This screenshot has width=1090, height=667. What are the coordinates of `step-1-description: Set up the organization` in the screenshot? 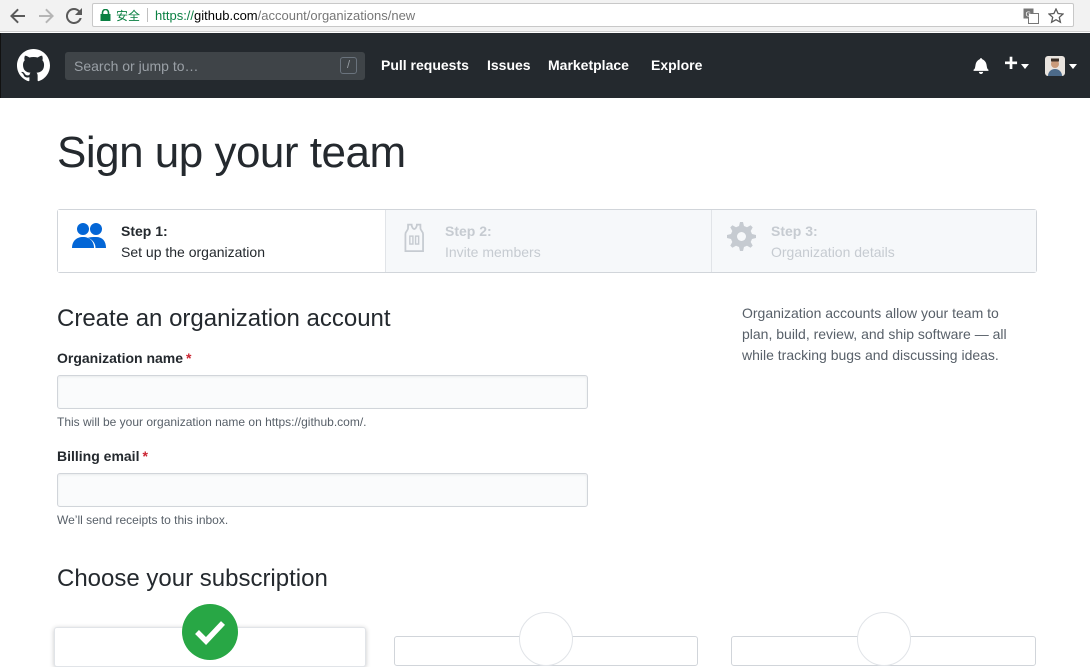 It's located at (193, 252).